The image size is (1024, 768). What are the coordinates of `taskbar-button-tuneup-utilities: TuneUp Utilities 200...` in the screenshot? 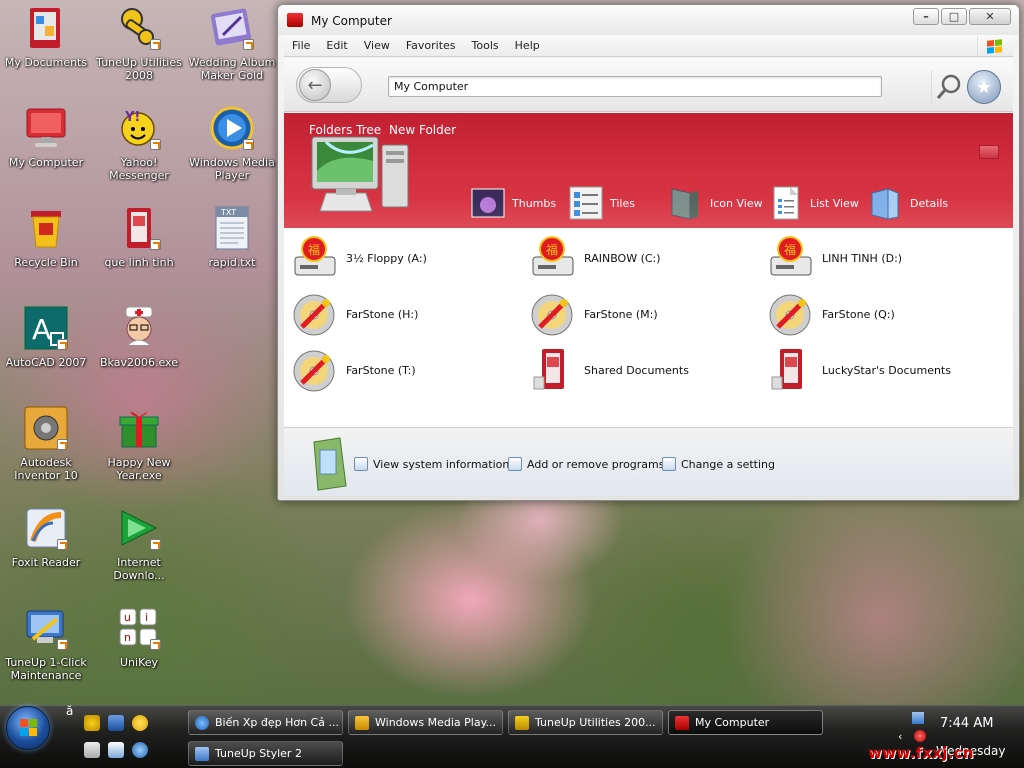 It's located at (585, 722).